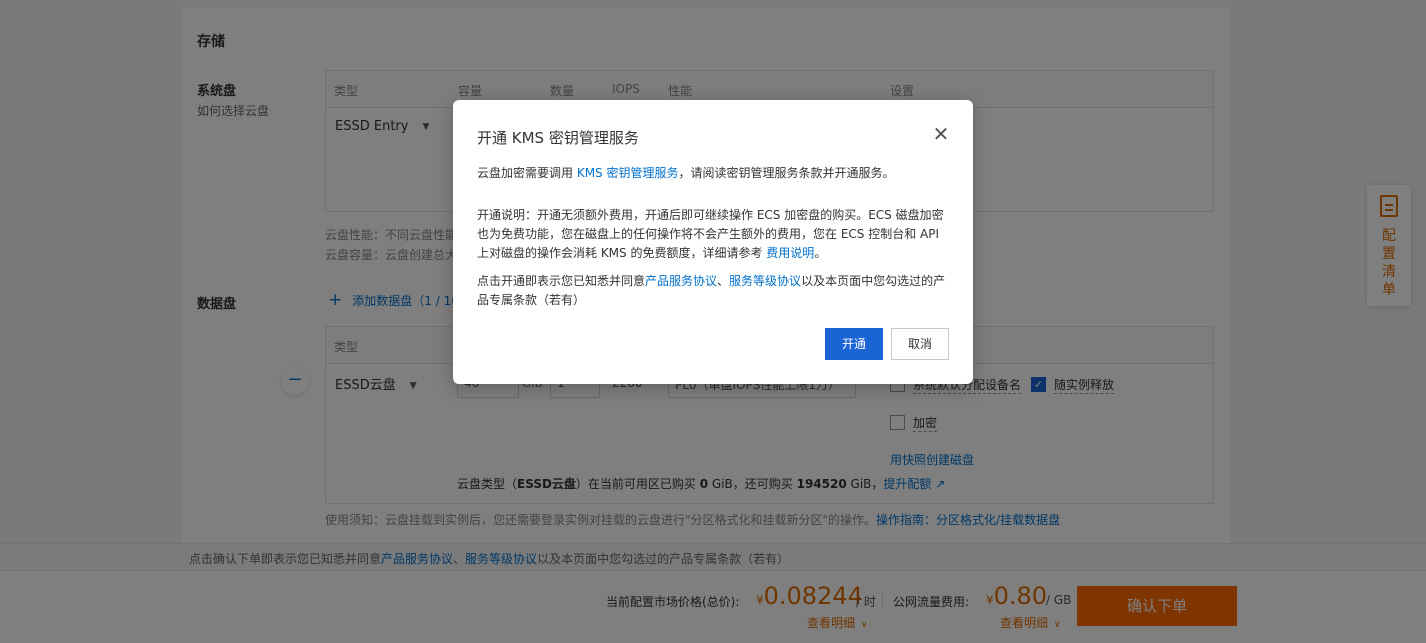 The width and height of the screenshot is (1426, 643). What do you see at coordinates (527, 173) in the screenshot?
I see `p1-prefix: 云盘加密需要调用` at bounding box center [527, 173].